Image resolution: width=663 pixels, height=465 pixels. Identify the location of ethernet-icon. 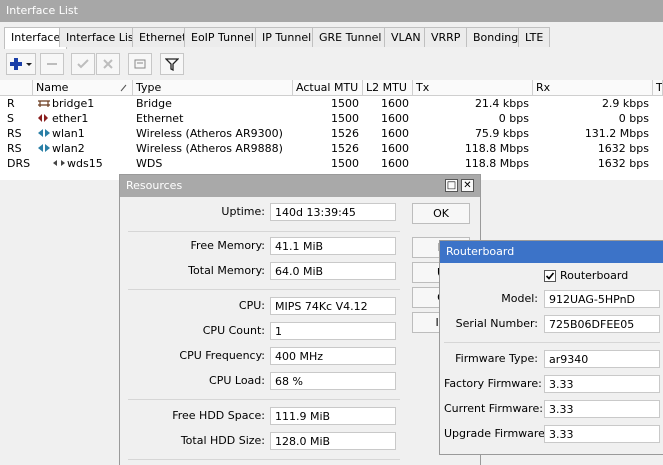
(43, 118).